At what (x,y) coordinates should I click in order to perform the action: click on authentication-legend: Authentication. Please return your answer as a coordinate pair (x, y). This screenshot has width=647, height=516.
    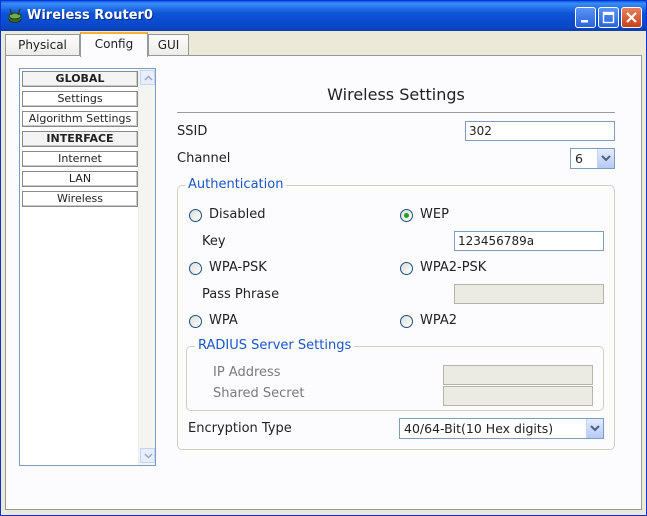
    Looking at the image, I should click on (236, 184).